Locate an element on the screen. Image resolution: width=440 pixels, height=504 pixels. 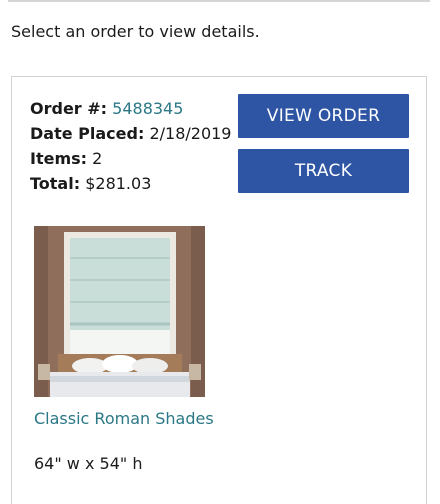
intro-text: Select an order to view details. is located at coordinates (135, 31).